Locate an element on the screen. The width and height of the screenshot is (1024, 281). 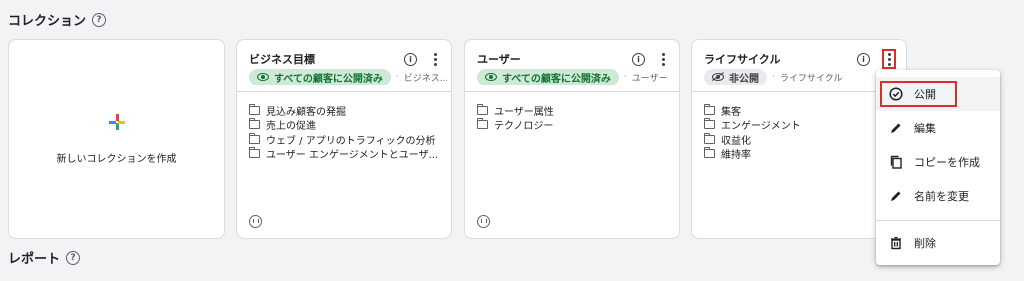
context-menu: 公開 編集 コピーを作成 名前を変更 削除 is located at coordinates (938, 167).